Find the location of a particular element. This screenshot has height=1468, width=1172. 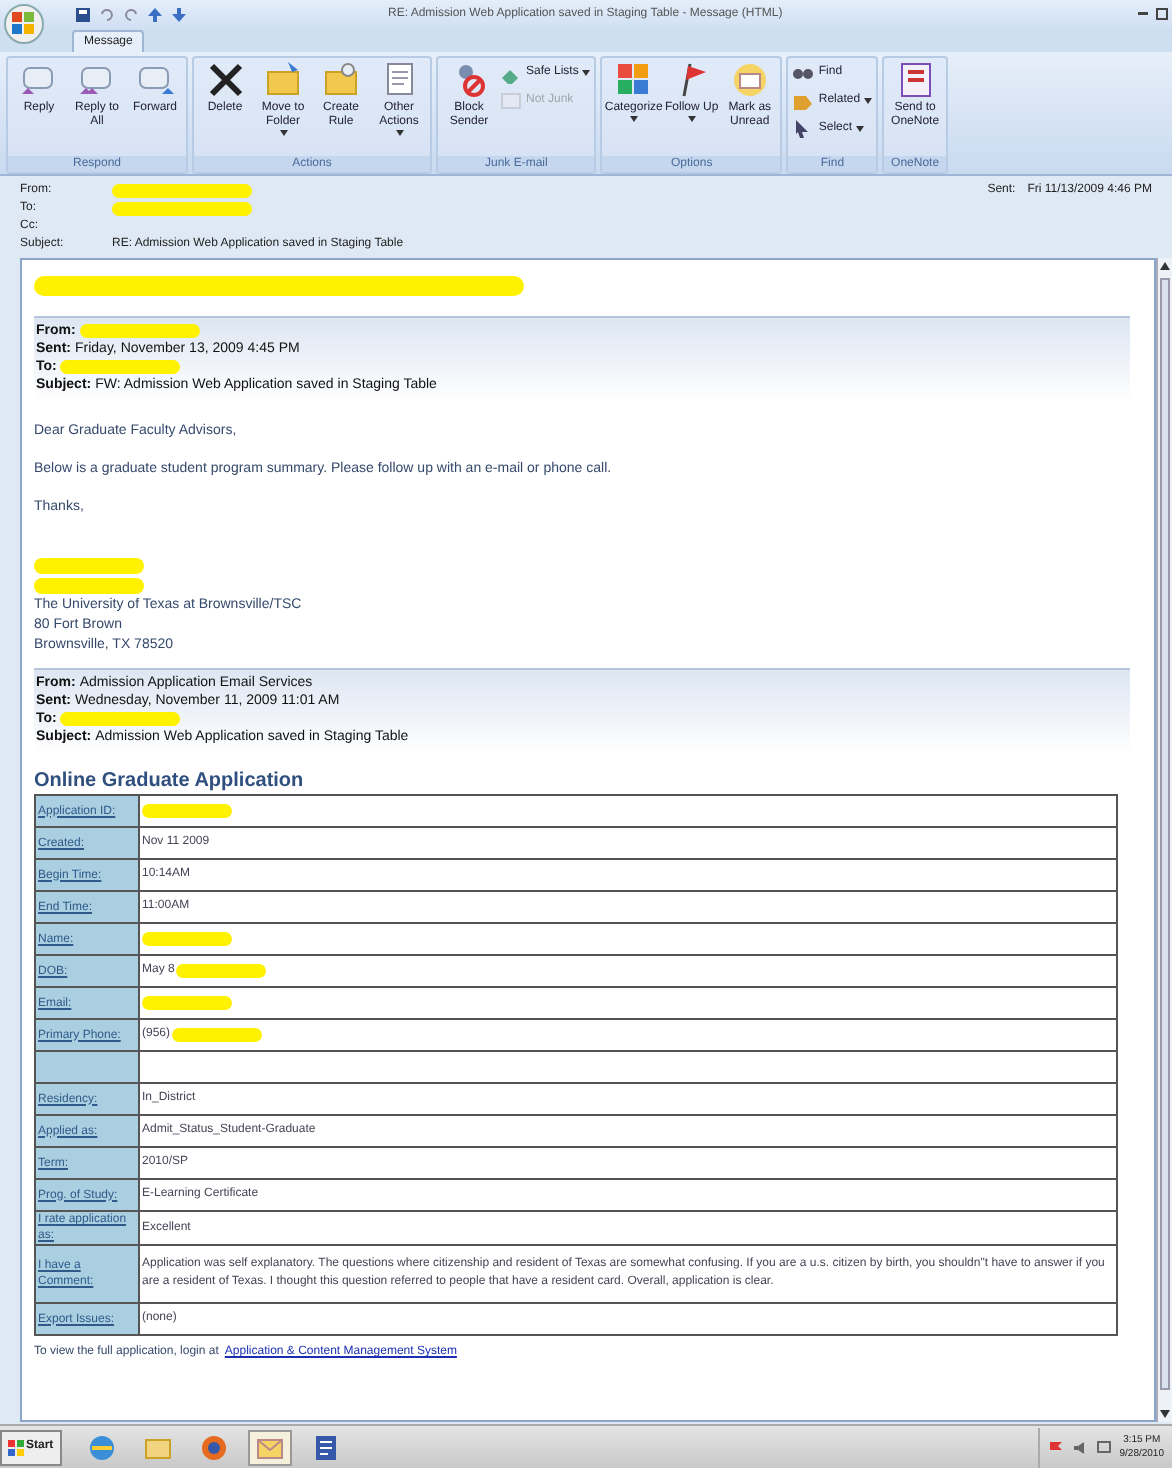

related-icon is located at coordinates (803, 101).